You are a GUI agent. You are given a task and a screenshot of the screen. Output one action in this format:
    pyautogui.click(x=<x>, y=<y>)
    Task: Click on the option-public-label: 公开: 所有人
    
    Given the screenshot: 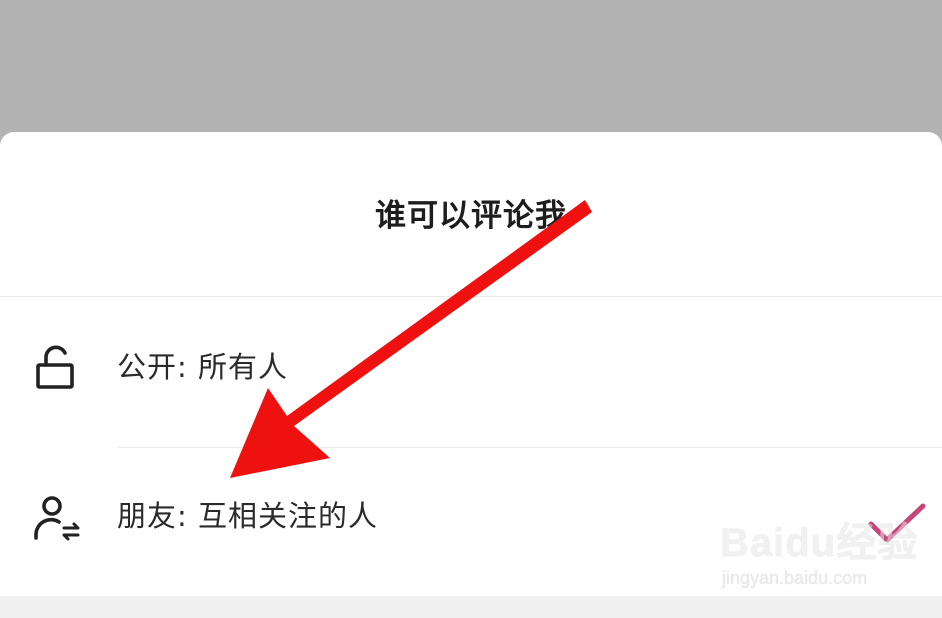 What is the action you would take?
    pyautogui.click(x=202, y=367)
    